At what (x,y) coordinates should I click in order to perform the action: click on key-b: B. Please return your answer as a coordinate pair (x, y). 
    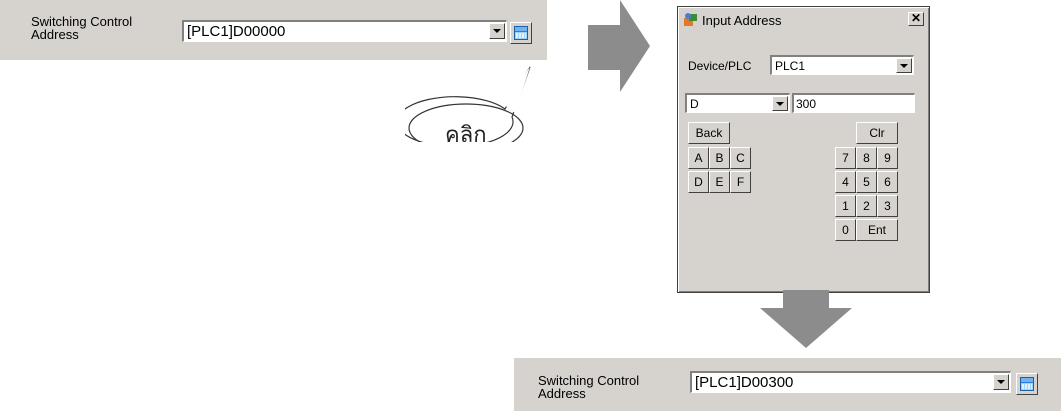
    Looking at the image, I should click on (719, 158).